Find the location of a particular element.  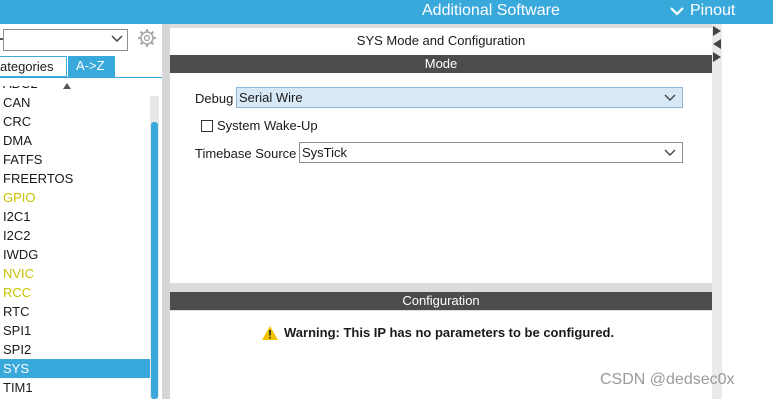

right-panel is located at coordinates (747, 211).